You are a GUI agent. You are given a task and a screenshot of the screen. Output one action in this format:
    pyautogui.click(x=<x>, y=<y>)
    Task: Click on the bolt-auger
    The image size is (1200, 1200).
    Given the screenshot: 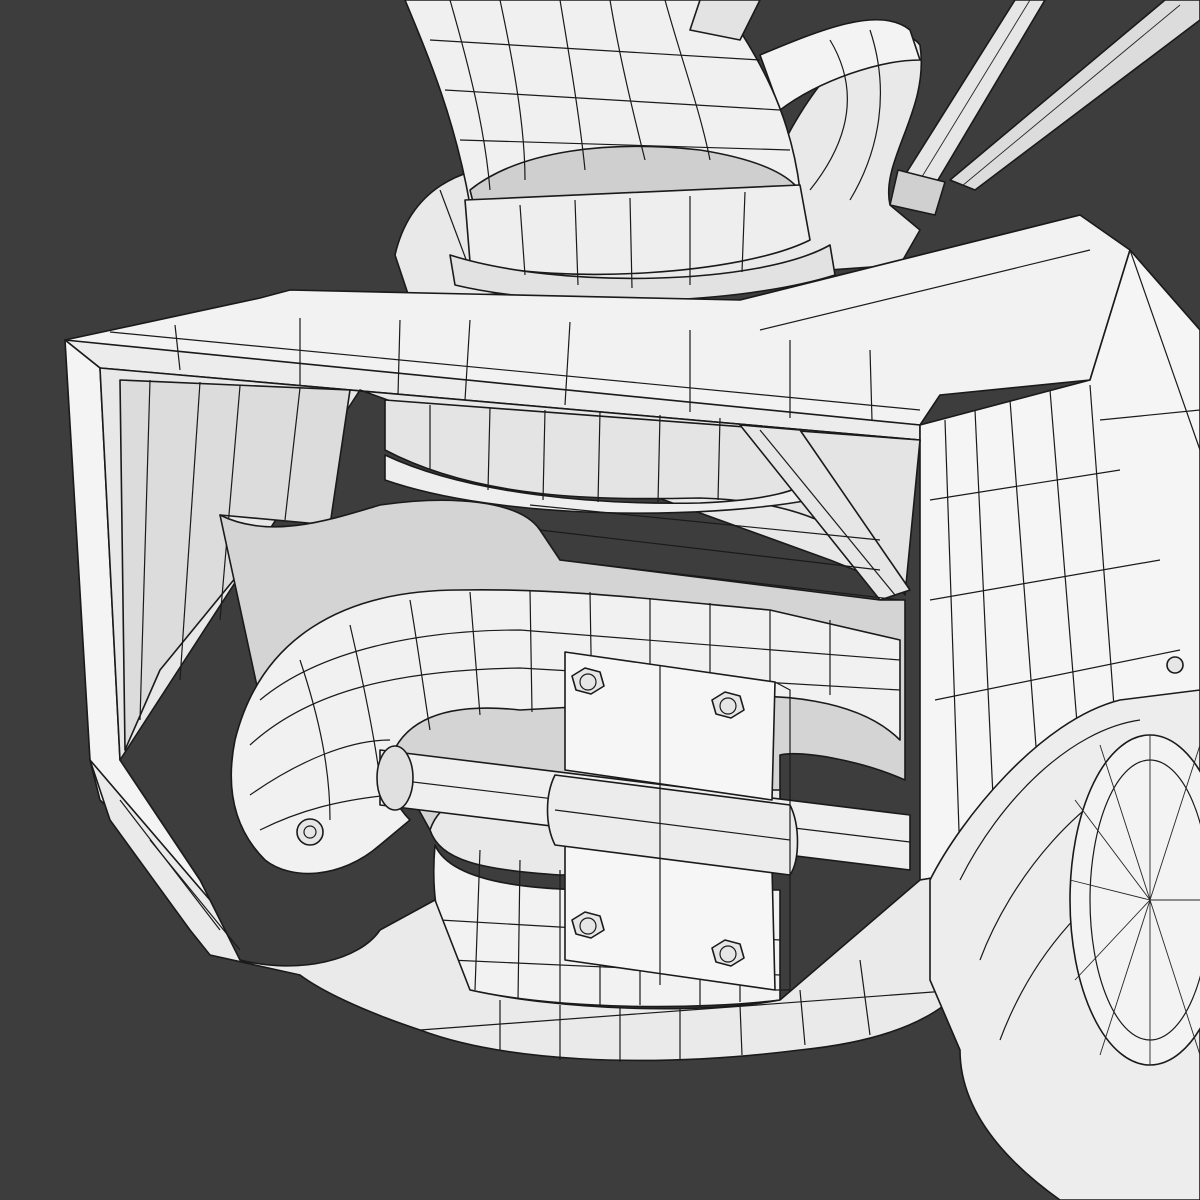 What is the action you would take?
    pyautogui.click(x=310, y=832)
    